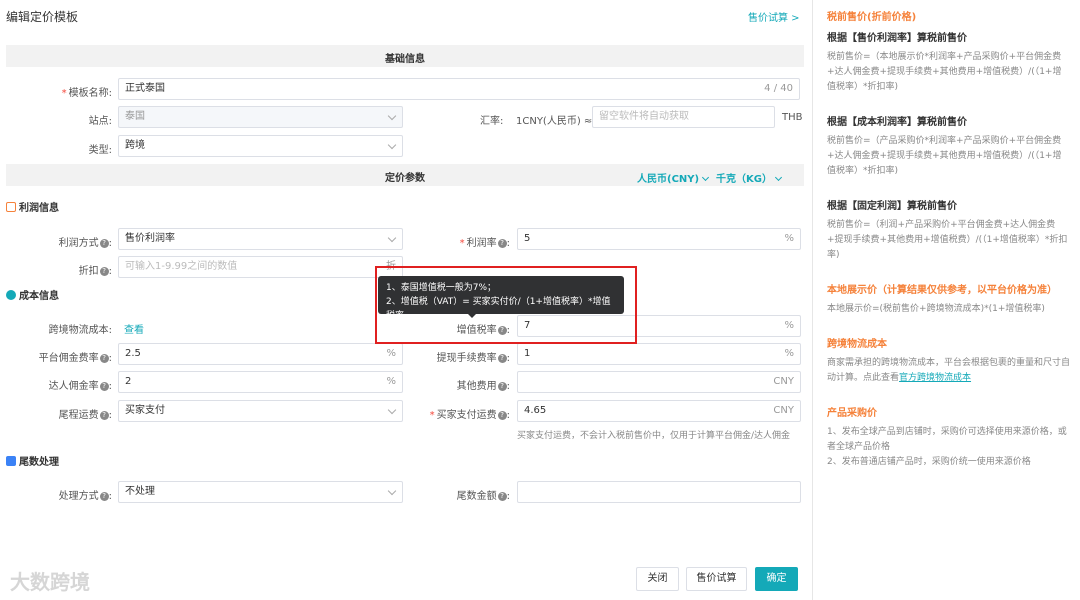  Describe the element at coordinates (11, 461) in the screenshot. I see `rounding-icon` at that location.